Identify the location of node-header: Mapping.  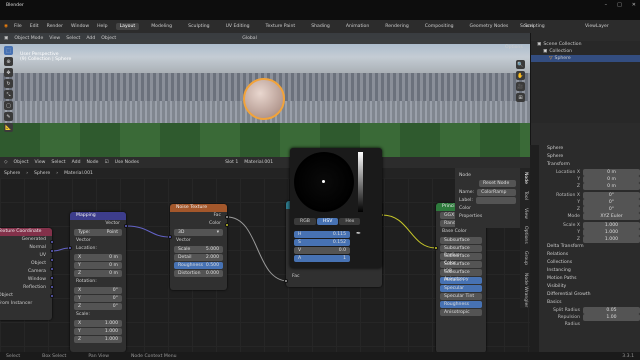
(98, 216).